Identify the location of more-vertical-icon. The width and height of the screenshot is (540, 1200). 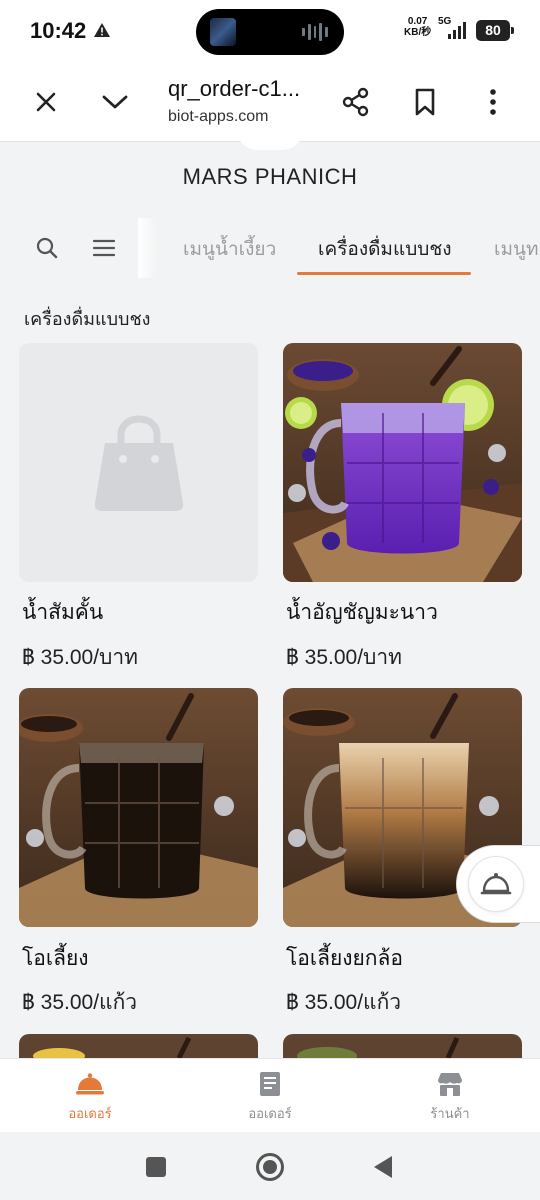
(493, 102).